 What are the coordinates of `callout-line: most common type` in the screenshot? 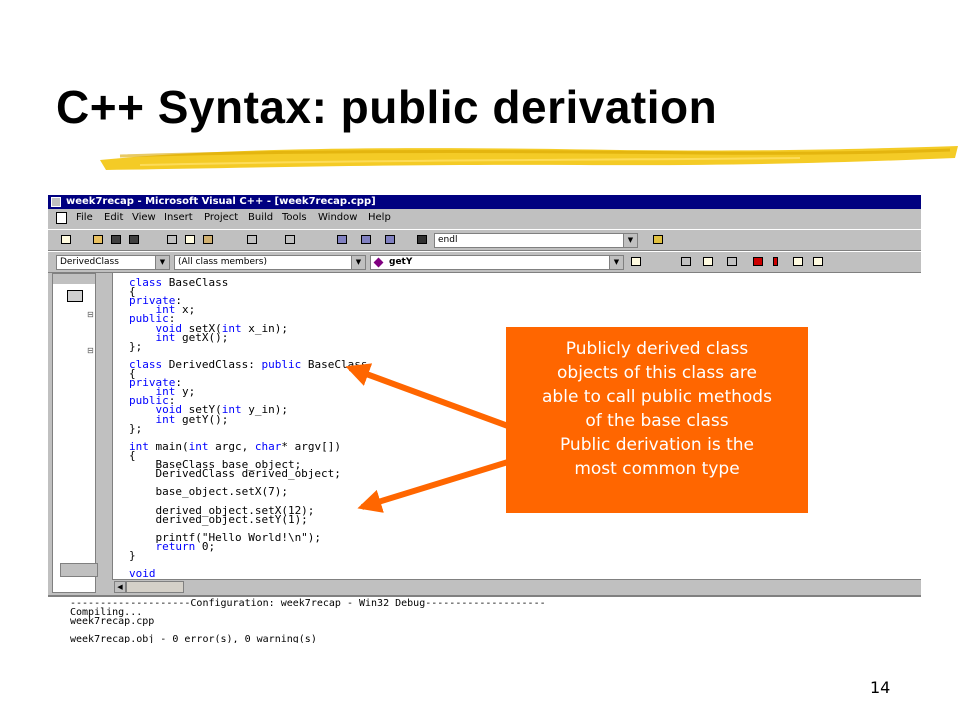 It's located at (657, 469).